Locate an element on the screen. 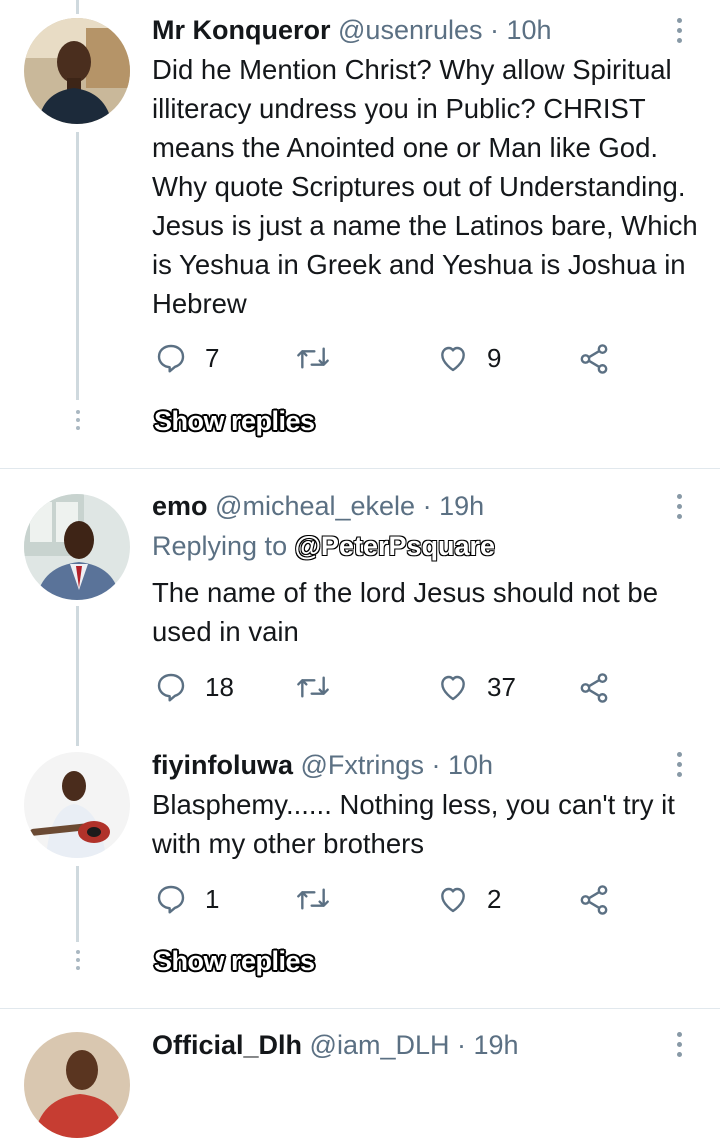  like-count: 9 is located at coordinates (494, 357).